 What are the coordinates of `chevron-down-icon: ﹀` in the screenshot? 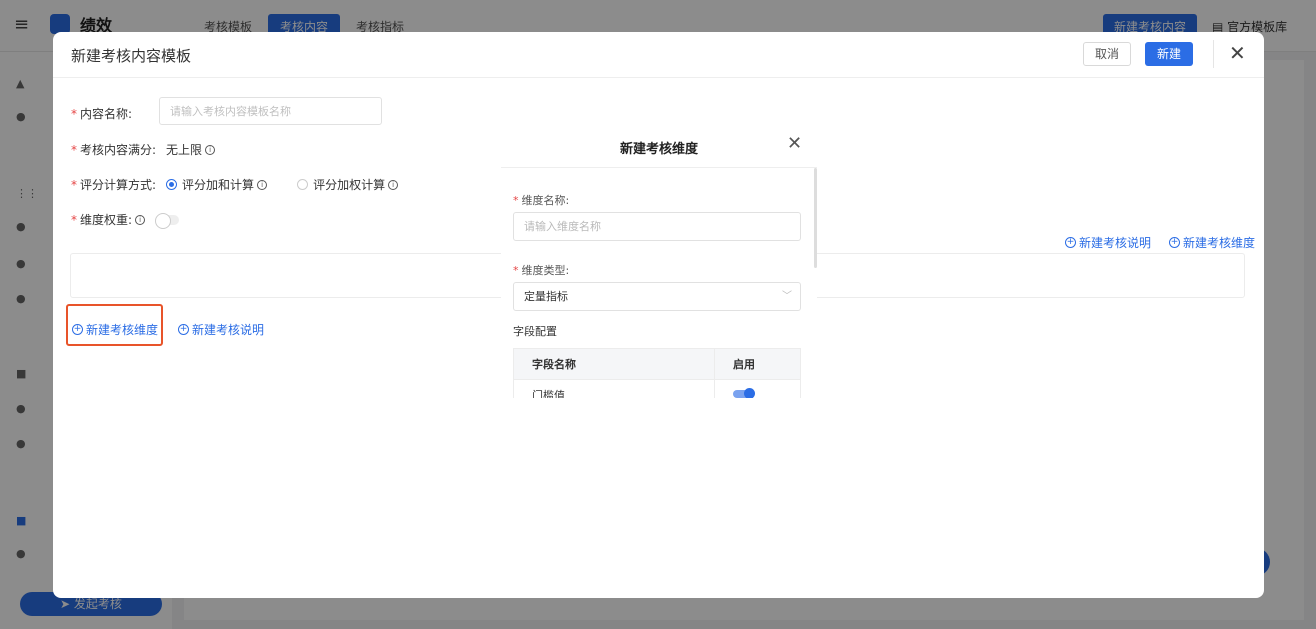 It's located at (787, 296).